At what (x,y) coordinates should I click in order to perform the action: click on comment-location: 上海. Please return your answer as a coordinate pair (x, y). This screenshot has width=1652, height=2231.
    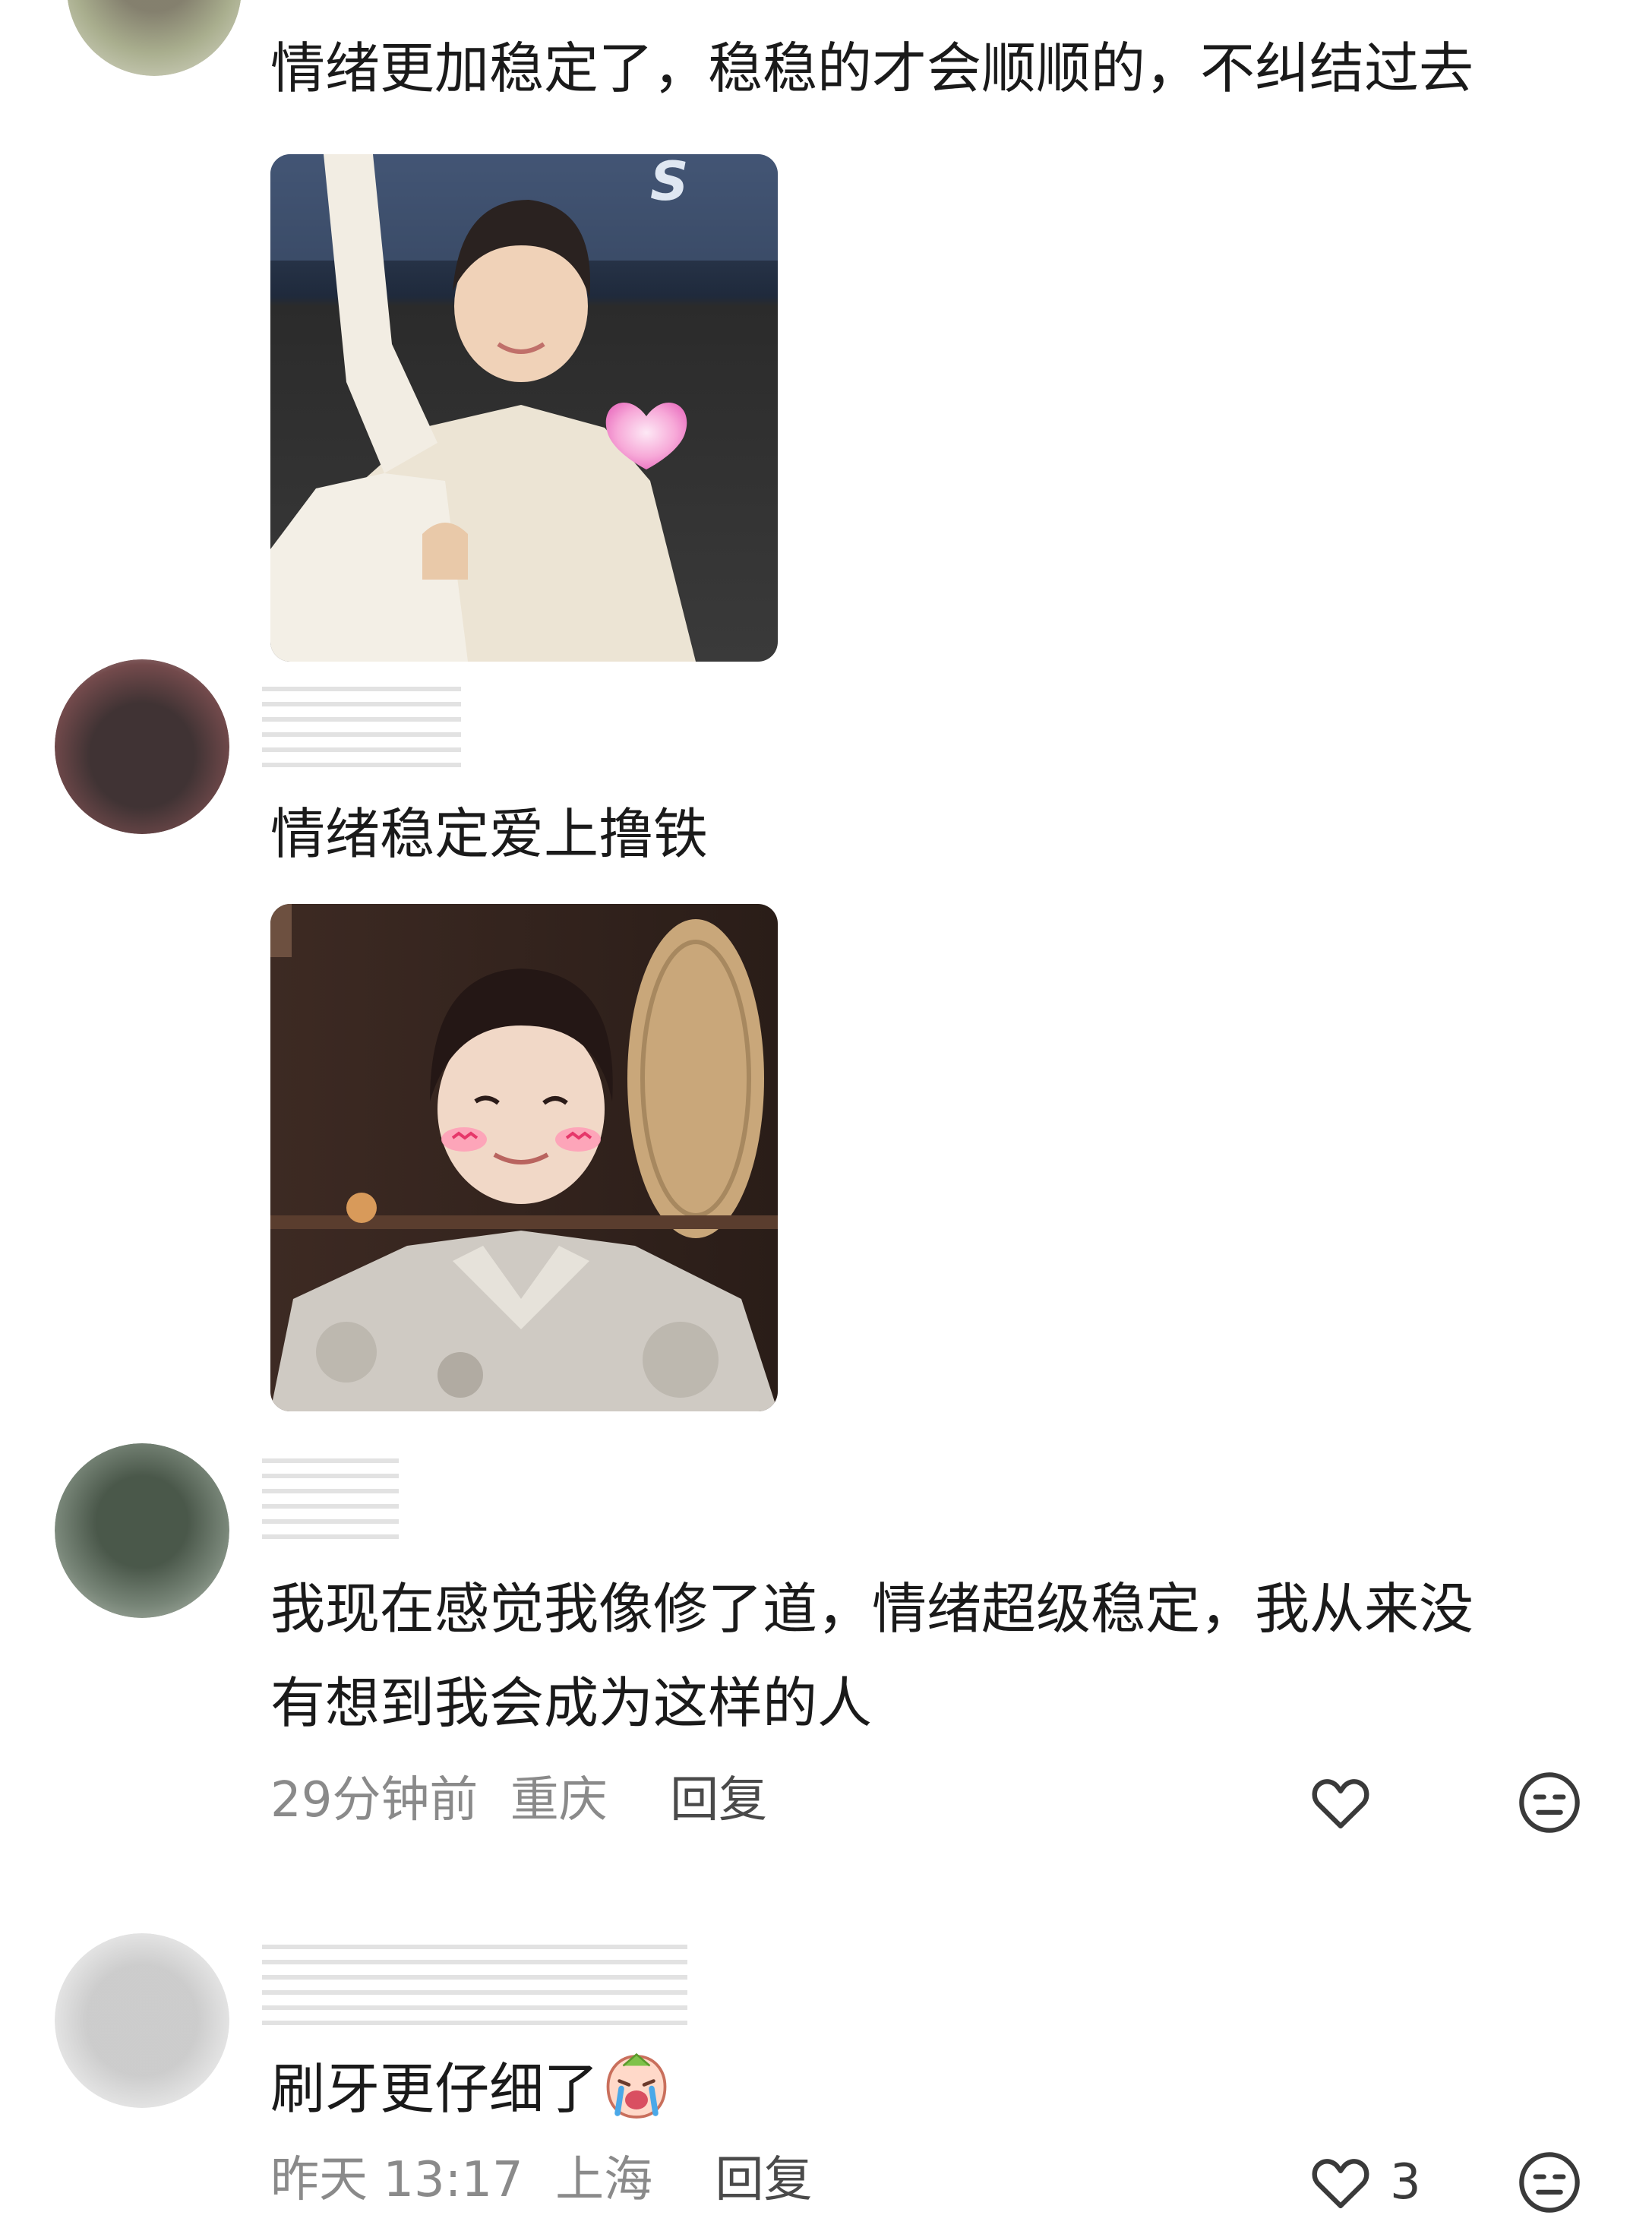
    Looking at the image, I should click on (604, 2180).